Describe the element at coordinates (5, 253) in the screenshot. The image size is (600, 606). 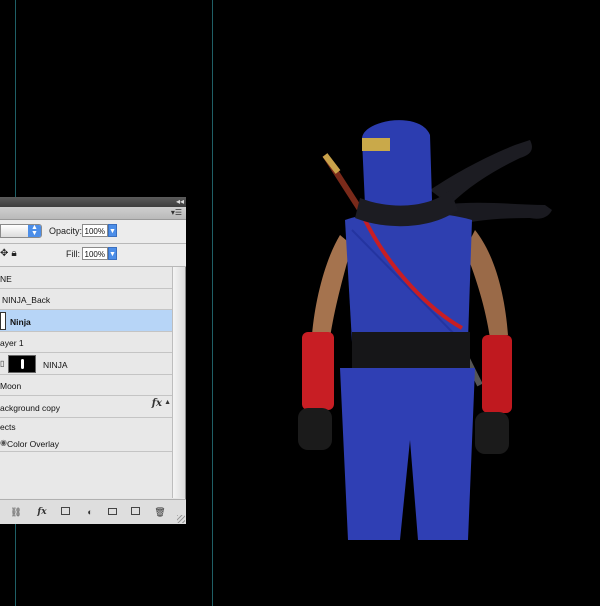
I see `lock-position-icon: ✥` at that location.